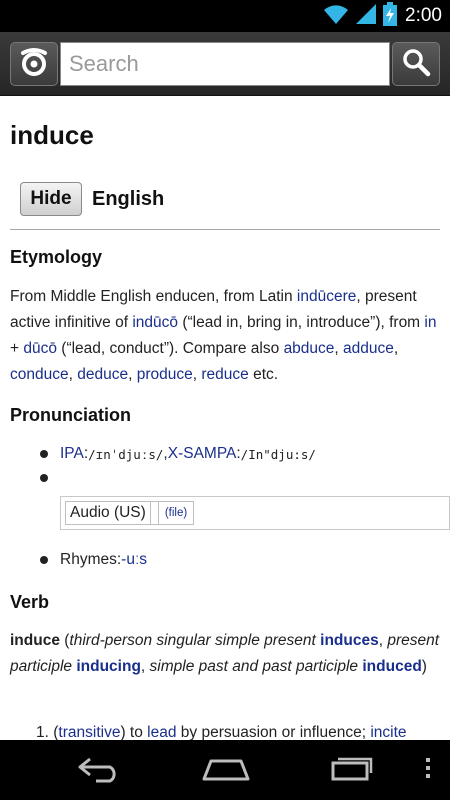 The width and height of the screenshot is (450, 800). What do you see at coordinates (391, 666) in the screenshot?
I see `link-induced: induced` at bounding box center [391, 666].